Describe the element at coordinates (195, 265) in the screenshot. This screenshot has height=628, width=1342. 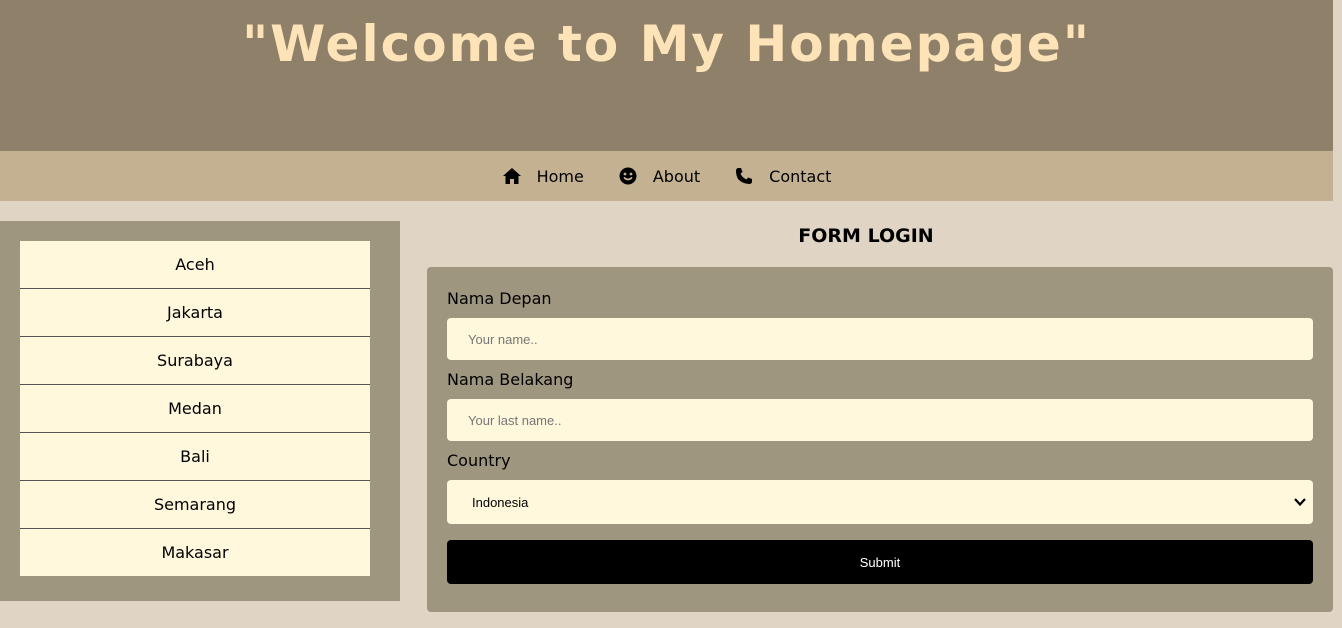
I see `sidebar-item-aceh: Aceh` at that location.